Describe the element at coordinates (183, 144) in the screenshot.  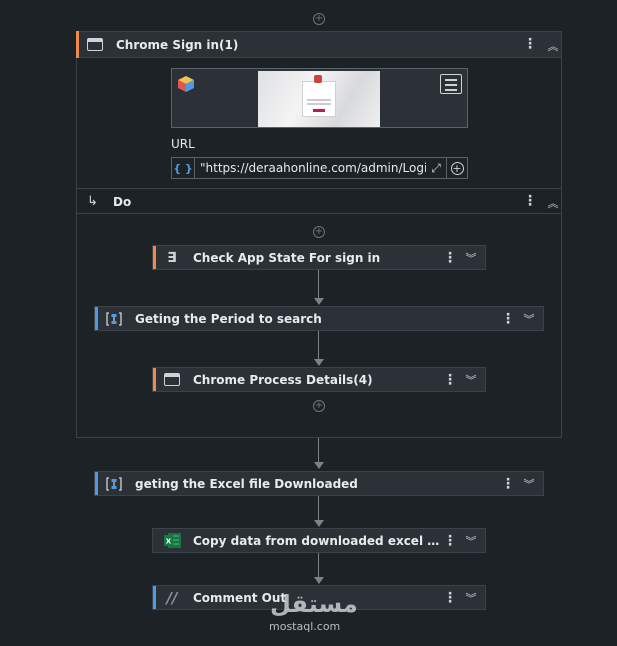
I see `url-label: URL` at that location.